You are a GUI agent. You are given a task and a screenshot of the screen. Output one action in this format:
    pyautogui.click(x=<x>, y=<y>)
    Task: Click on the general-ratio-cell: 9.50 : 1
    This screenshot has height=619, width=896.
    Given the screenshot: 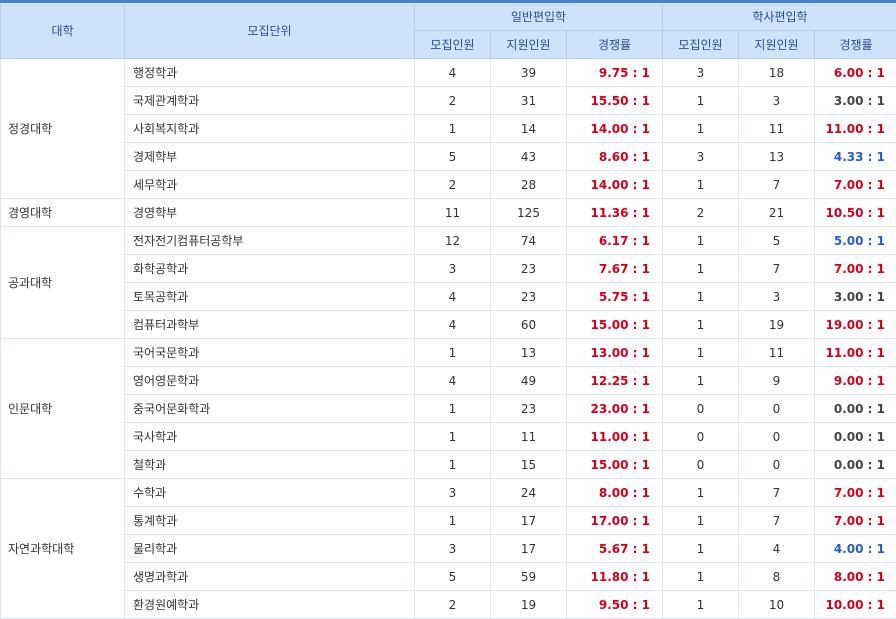 What is the action you would take?
    pyautogui.click(x=615, y=605)
    